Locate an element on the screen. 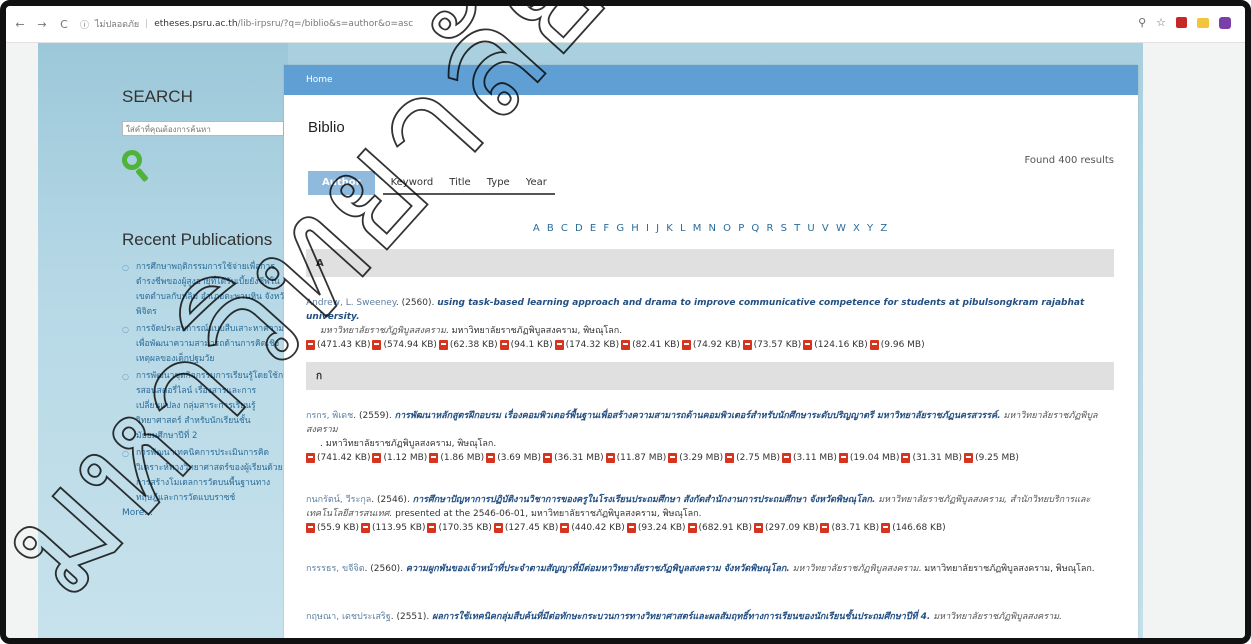 Image resolution: width=1251 pixels, height=644 pixels. entry-publisher: มหาวิทยาลัยราชภัฏพิบูลสงคราม is located at coordinates (855, 569).